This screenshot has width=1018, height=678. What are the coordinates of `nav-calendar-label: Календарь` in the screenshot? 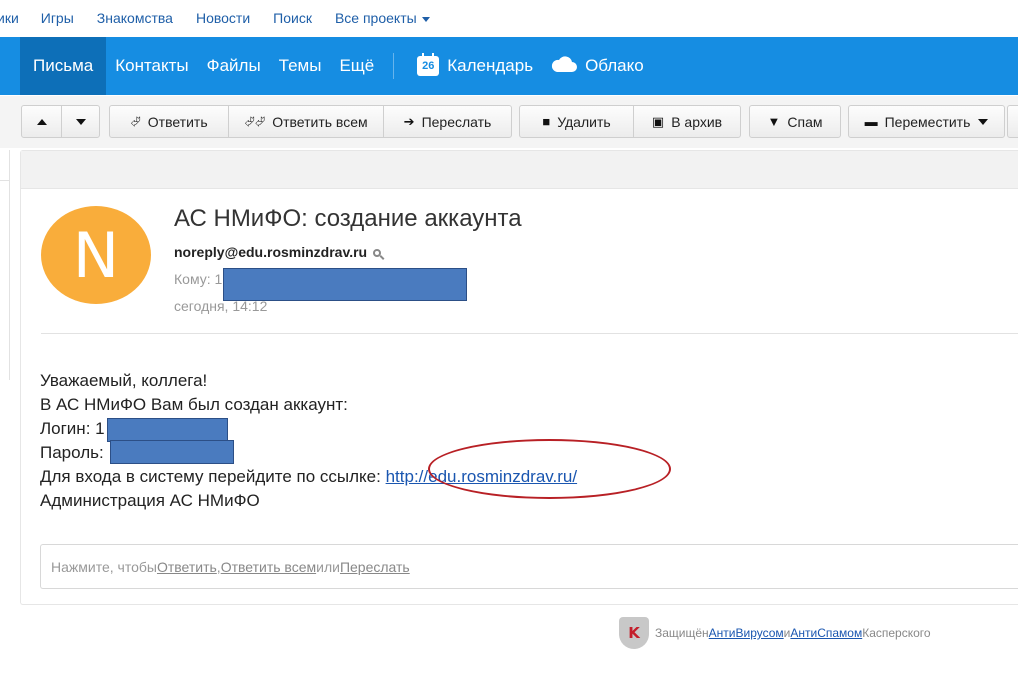 It's located at (490, 65).